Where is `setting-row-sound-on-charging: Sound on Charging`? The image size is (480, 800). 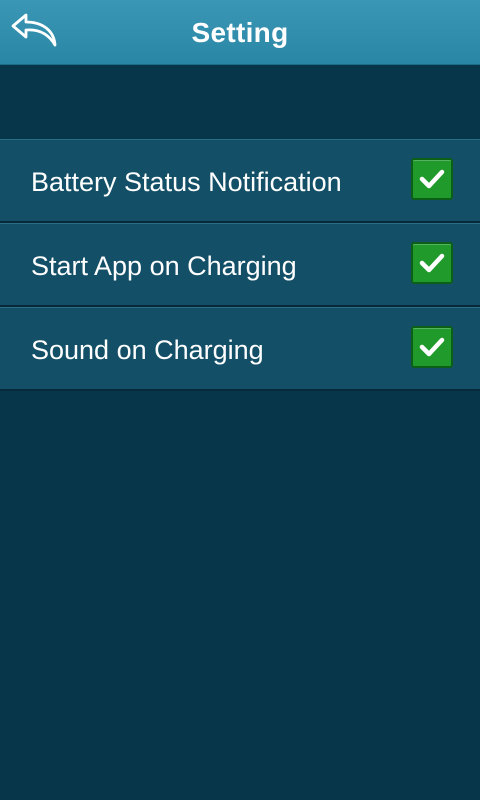
setting-row-sound-on-charging: Sound on Charging is located at coordinates (240, 349).